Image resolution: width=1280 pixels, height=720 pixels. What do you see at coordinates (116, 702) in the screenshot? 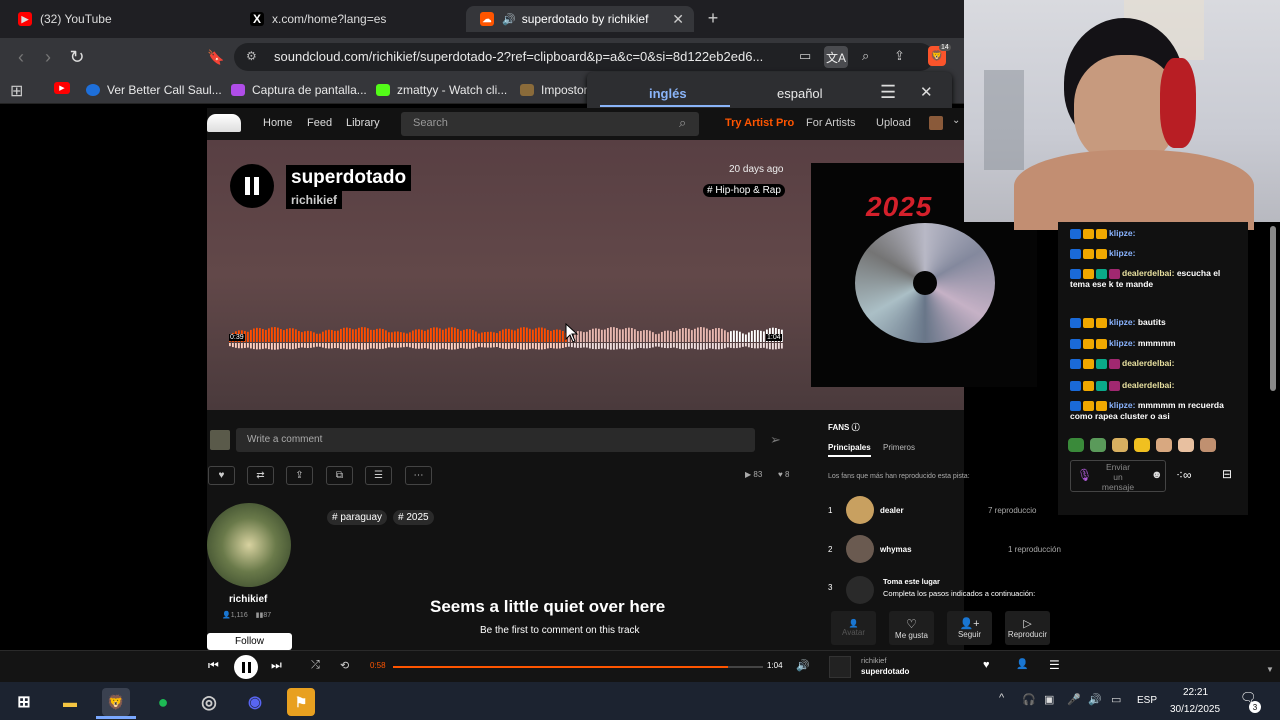
I see `brave-icon: 🦁` at bounding box center [116, 702].